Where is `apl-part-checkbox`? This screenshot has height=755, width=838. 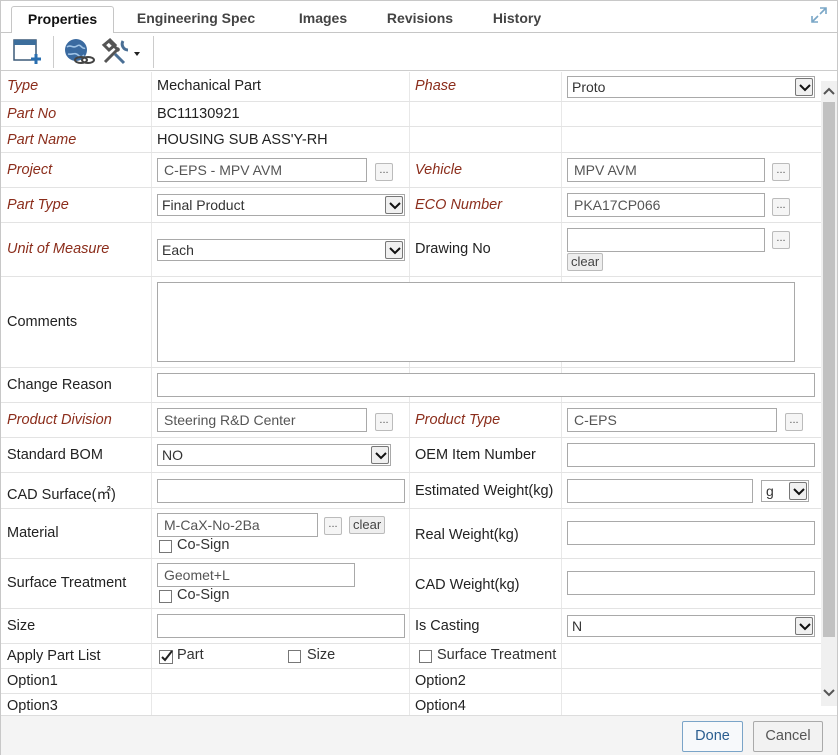
apl-part-checkbox is located at coordinates (167, 658).